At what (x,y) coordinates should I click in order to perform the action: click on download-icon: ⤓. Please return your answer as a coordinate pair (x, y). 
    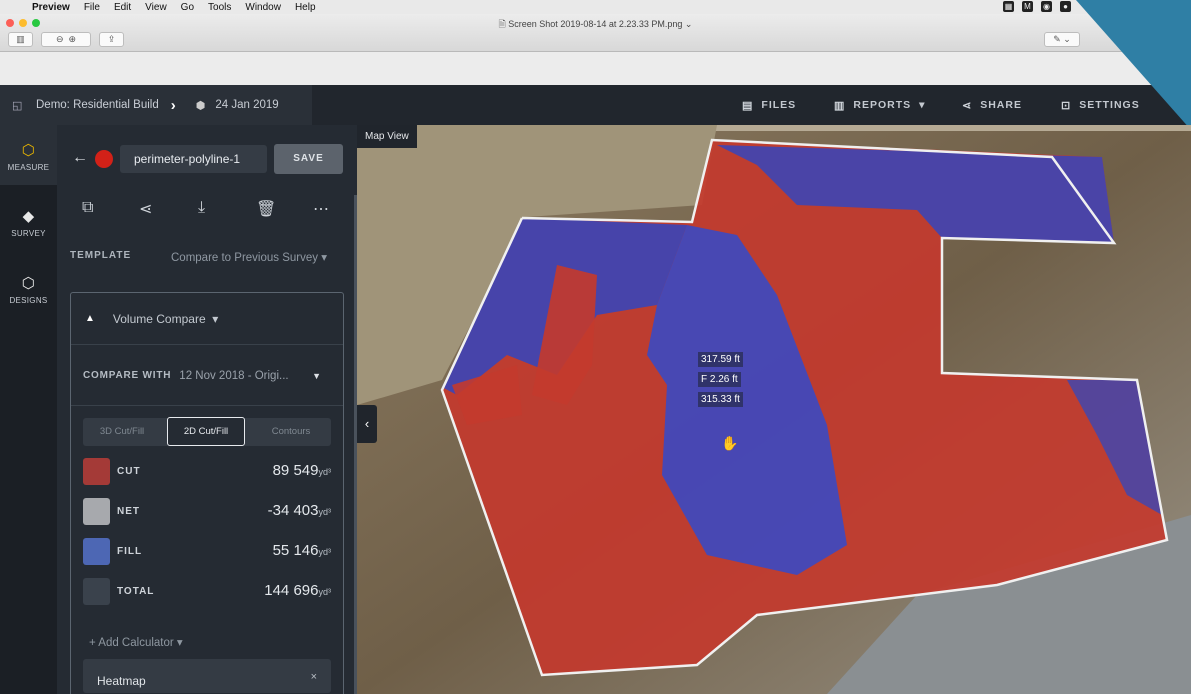
    Looking at the image, I should click on (201, 208).